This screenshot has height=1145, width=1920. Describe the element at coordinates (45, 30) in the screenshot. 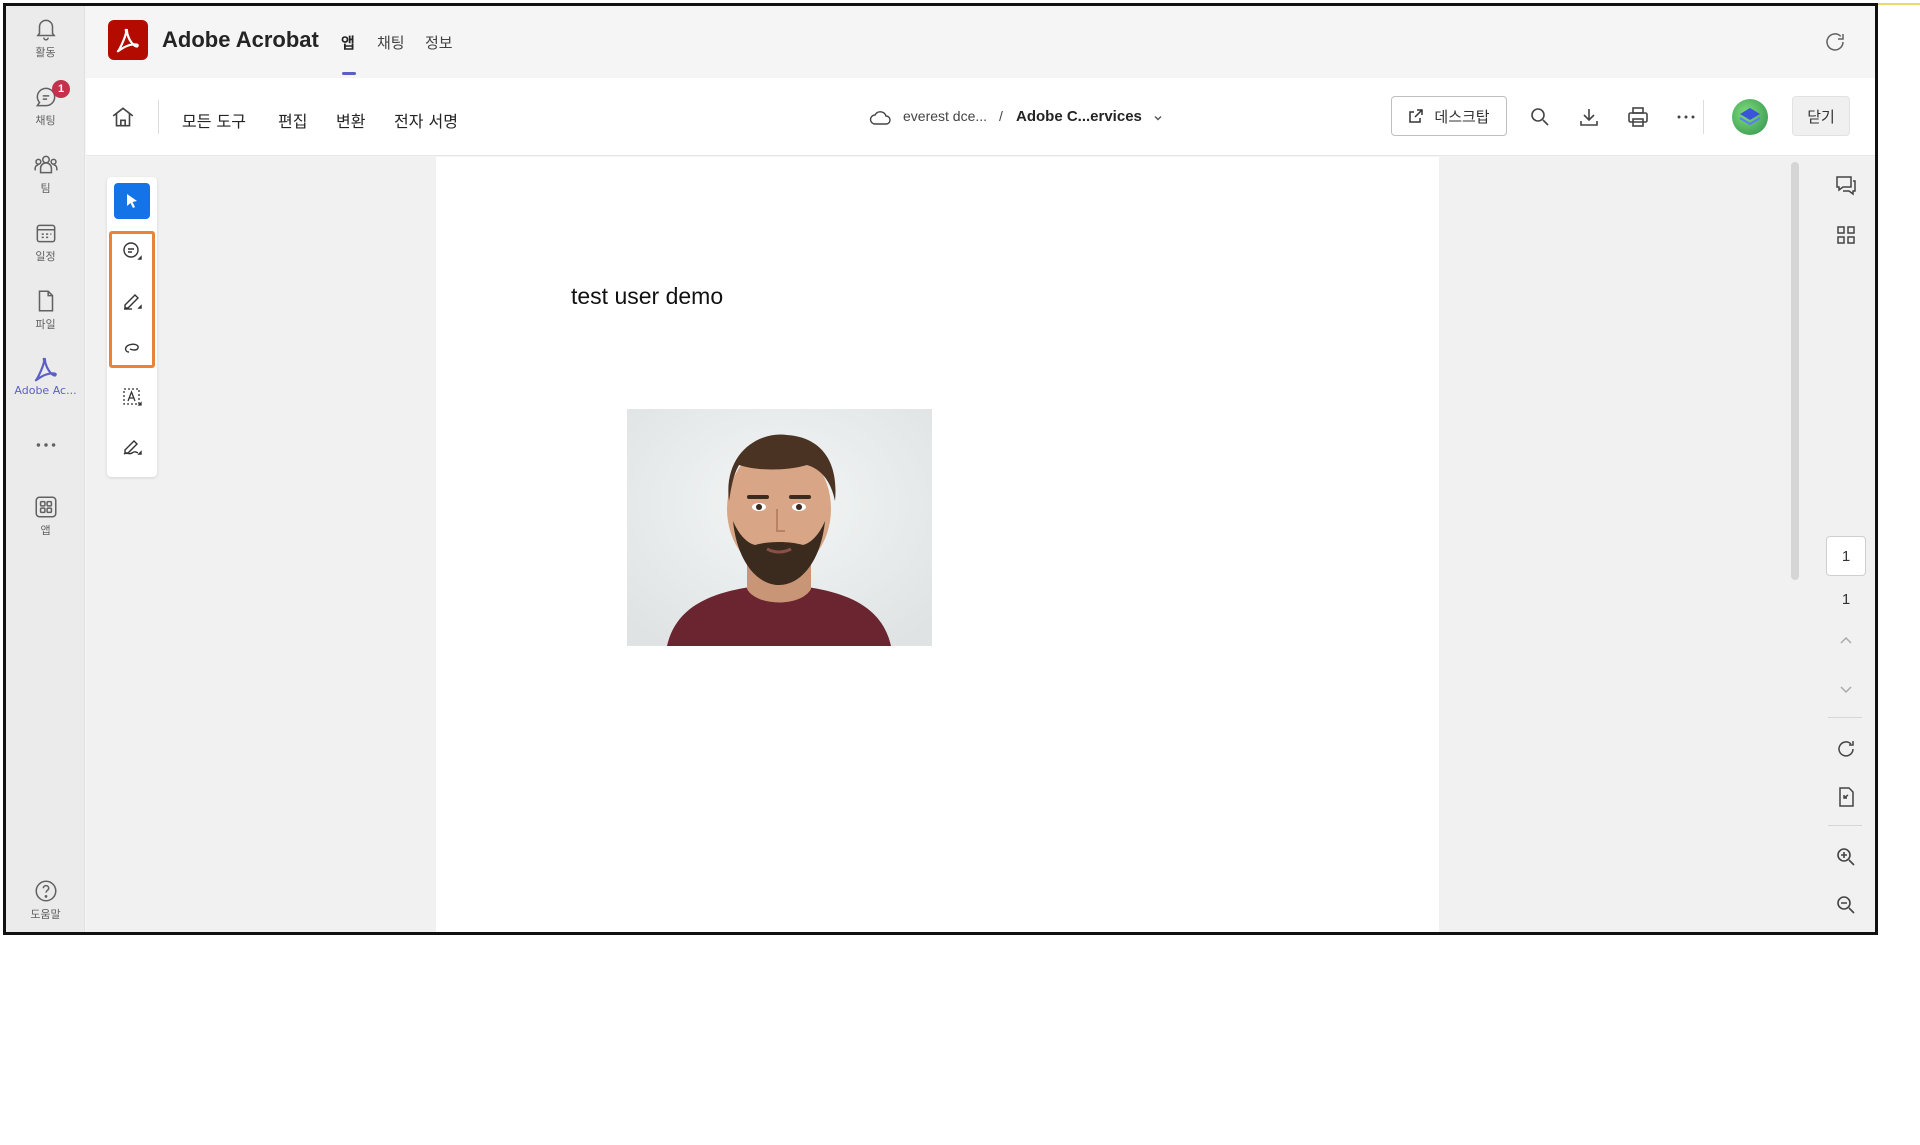

I see `bell-icon` at that location.